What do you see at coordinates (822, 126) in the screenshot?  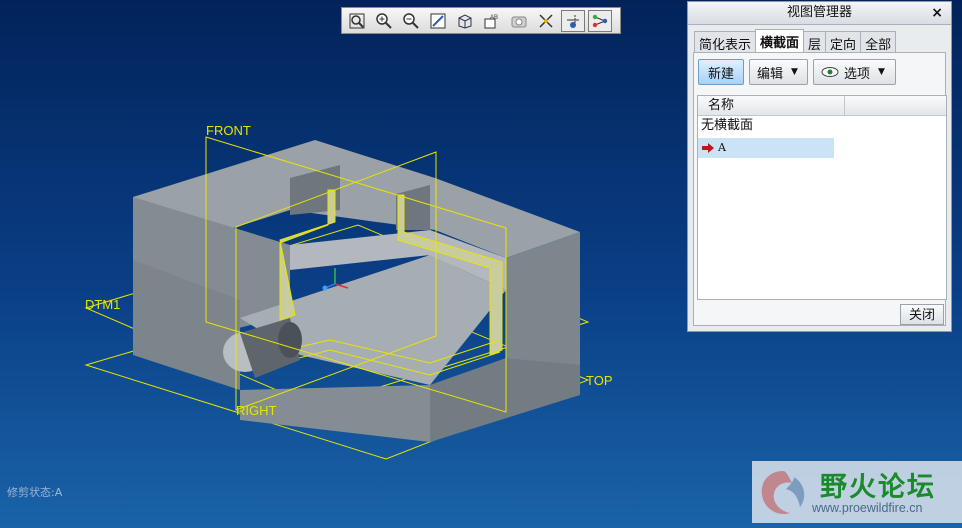 I see `list-item-no-section: 无横截面` at bounding box center [822, 126].